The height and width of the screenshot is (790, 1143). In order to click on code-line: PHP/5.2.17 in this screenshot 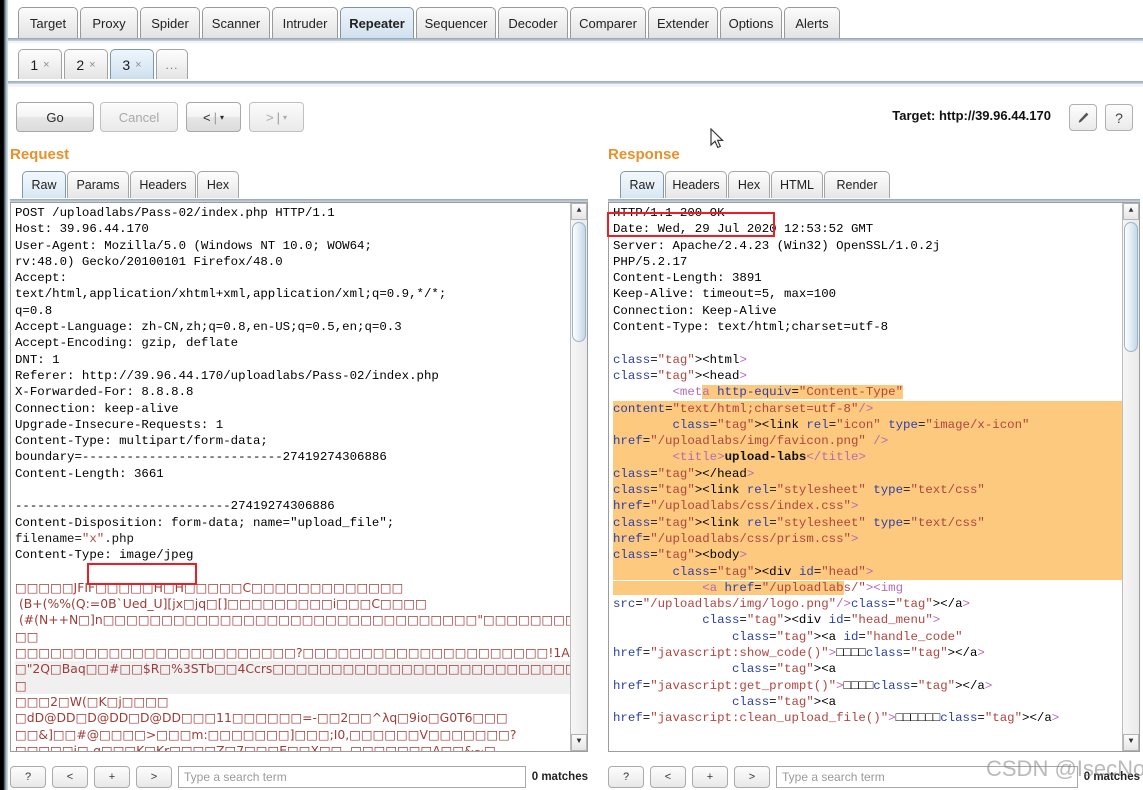, I will do `click(650, 261)`.